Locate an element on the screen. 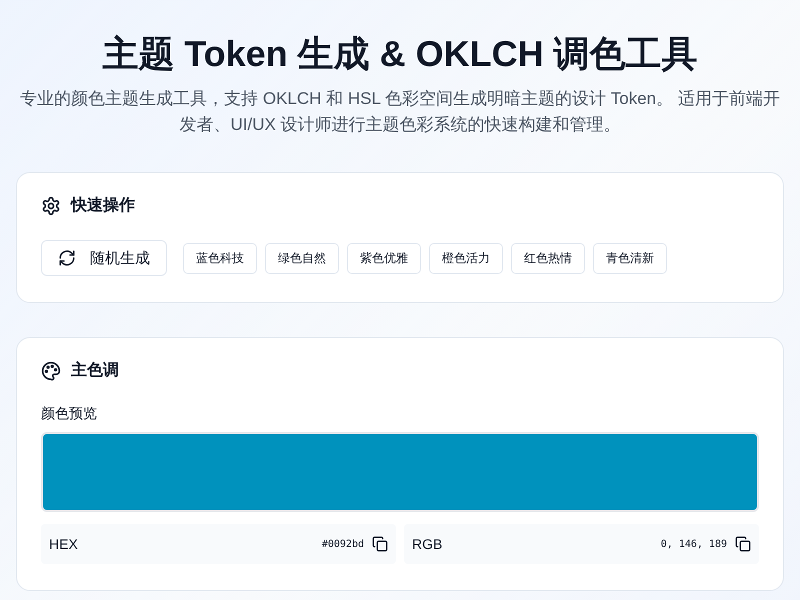 The width and height of the screenshot is (800, 600). page-description: 专业的颜色主题生成工具，支持 OKLCH 和 HSL 色彩空间生成明暗主题的设计 Token。 适用于前端开发者、UI/UX 设计师进行主题色彩系统的快速构建和管理。 is located at coordinates (400, 112).